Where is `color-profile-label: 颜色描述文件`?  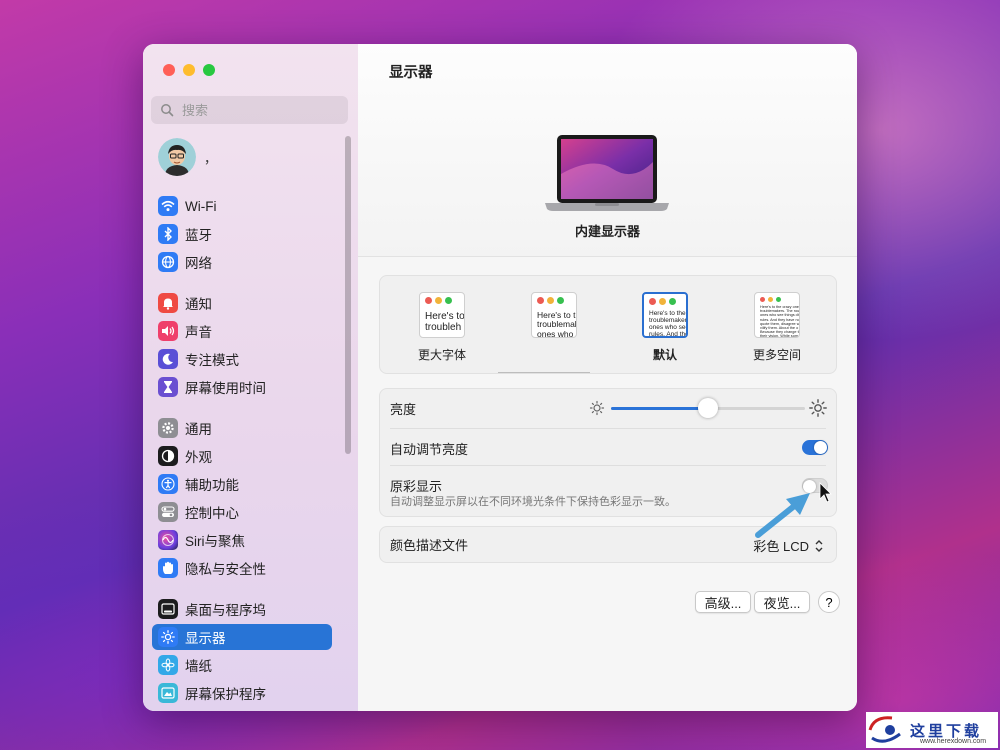
color-profile-label: 颜色描述文件 is located at coordinates (429, 545).